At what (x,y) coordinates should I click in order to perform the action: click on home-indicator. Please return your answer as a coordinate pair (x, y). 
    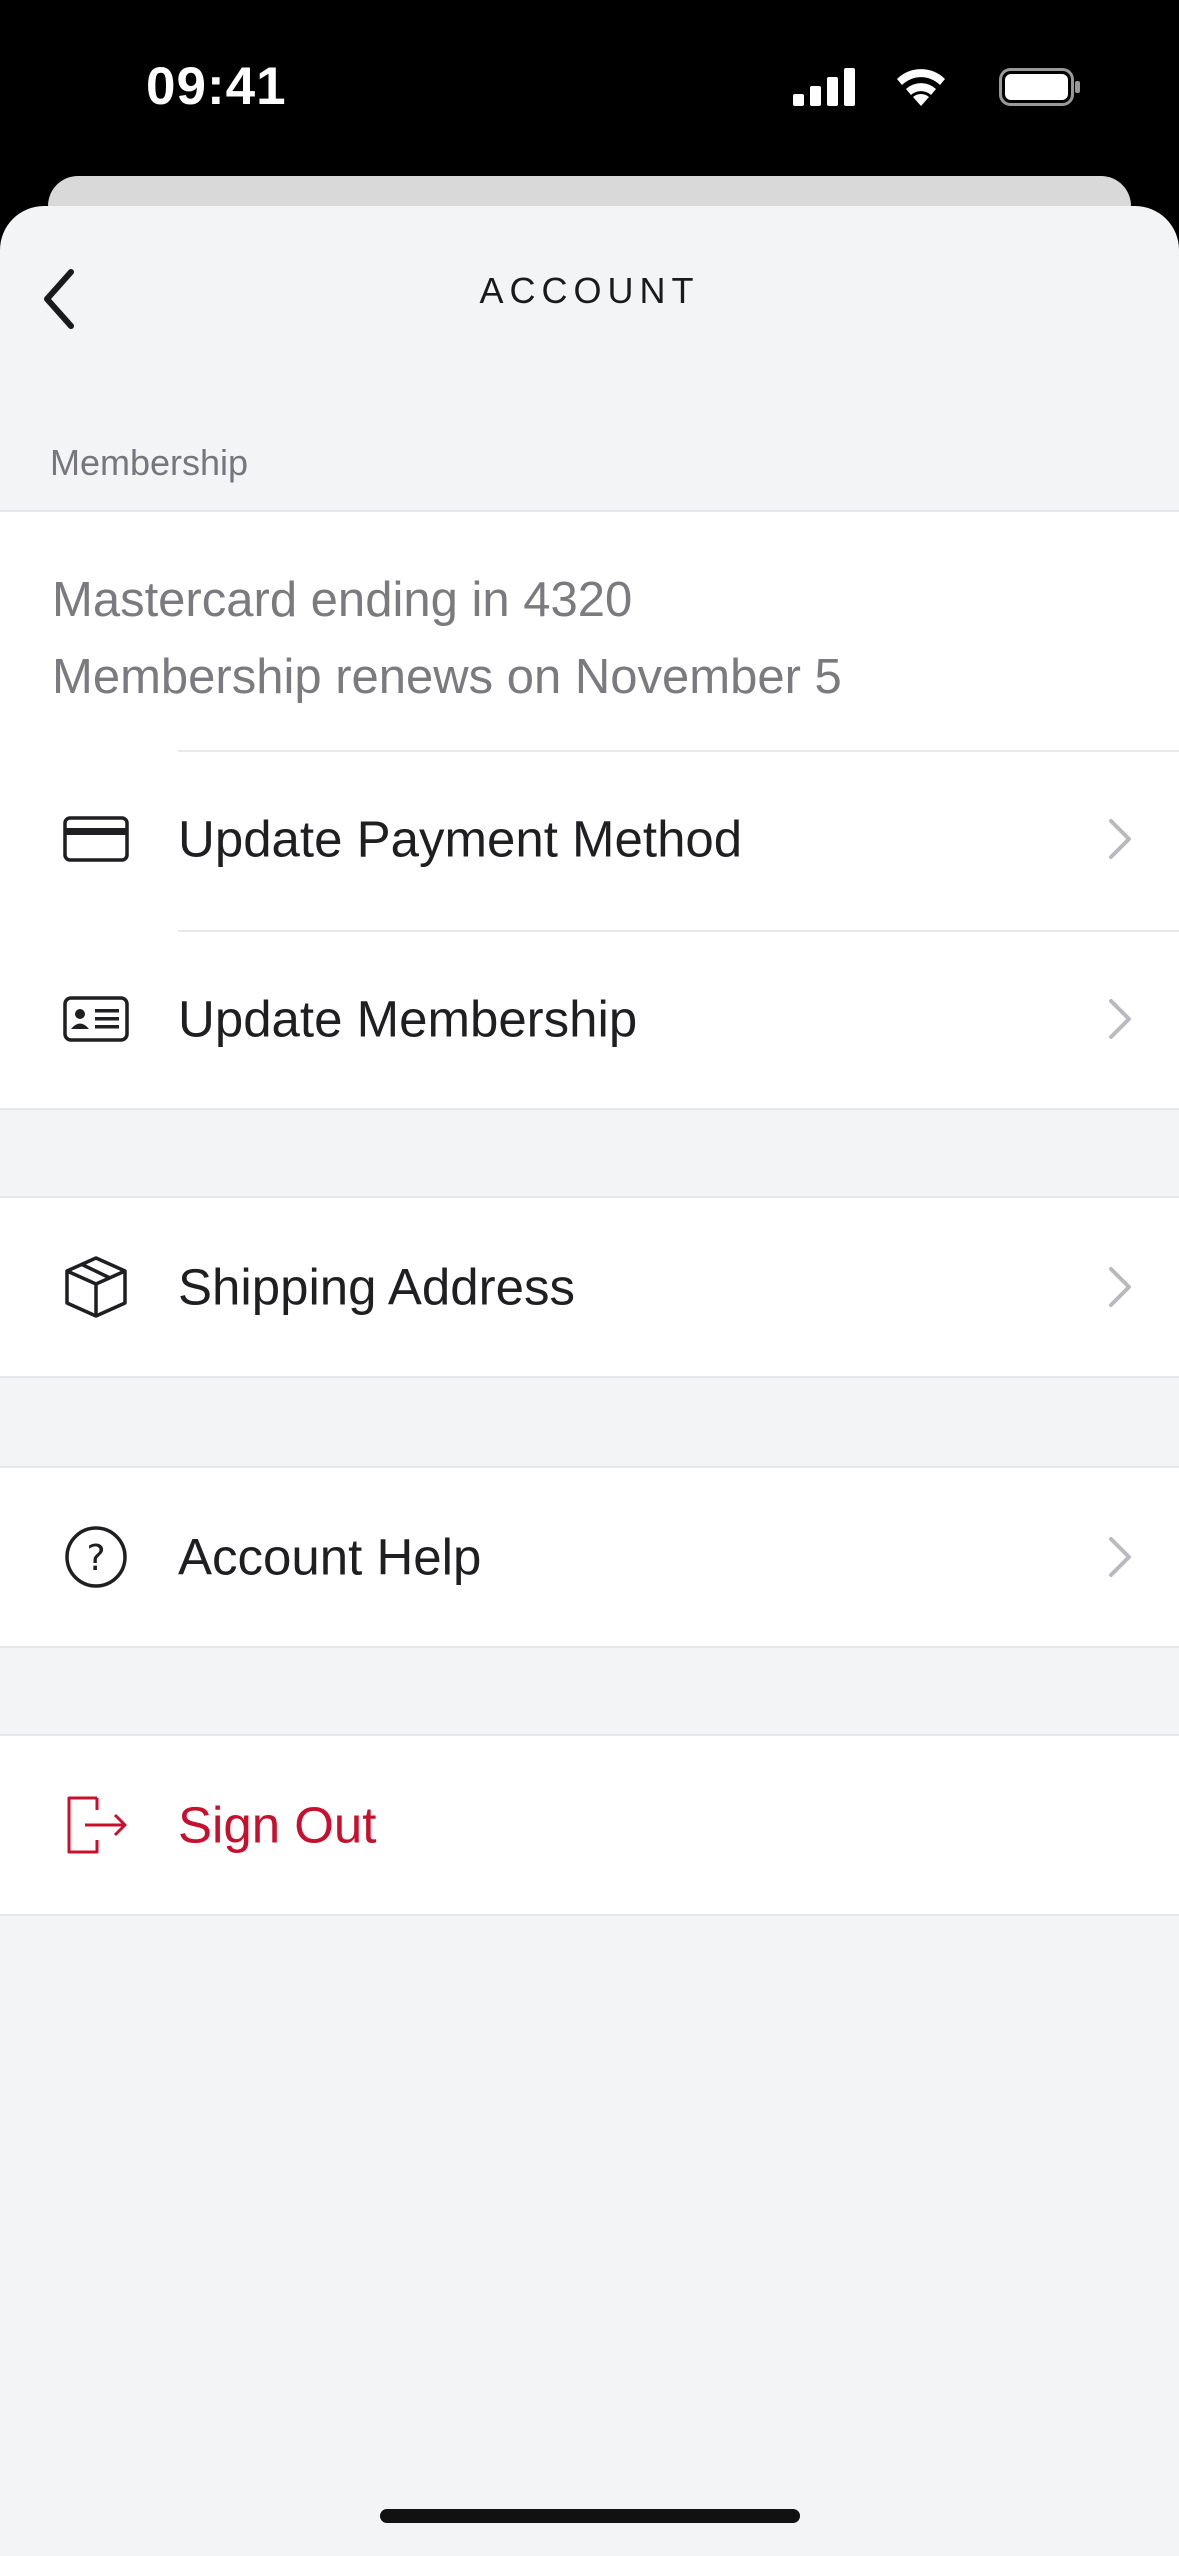
    Looking at the image, I should click on (590, 2516).